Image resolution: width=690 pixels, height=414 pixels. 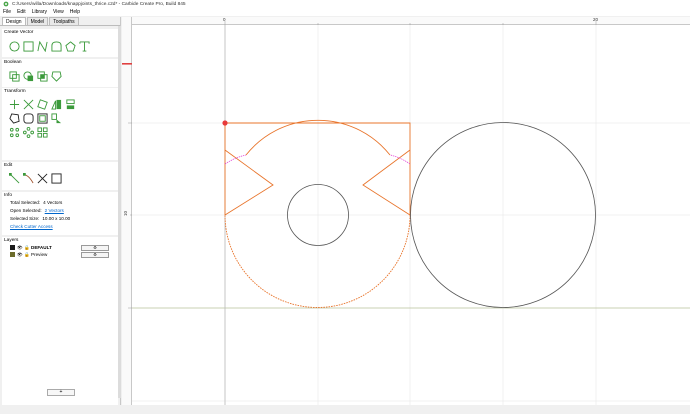 I want to click on menu-file: File, so click(x=7, y=12).